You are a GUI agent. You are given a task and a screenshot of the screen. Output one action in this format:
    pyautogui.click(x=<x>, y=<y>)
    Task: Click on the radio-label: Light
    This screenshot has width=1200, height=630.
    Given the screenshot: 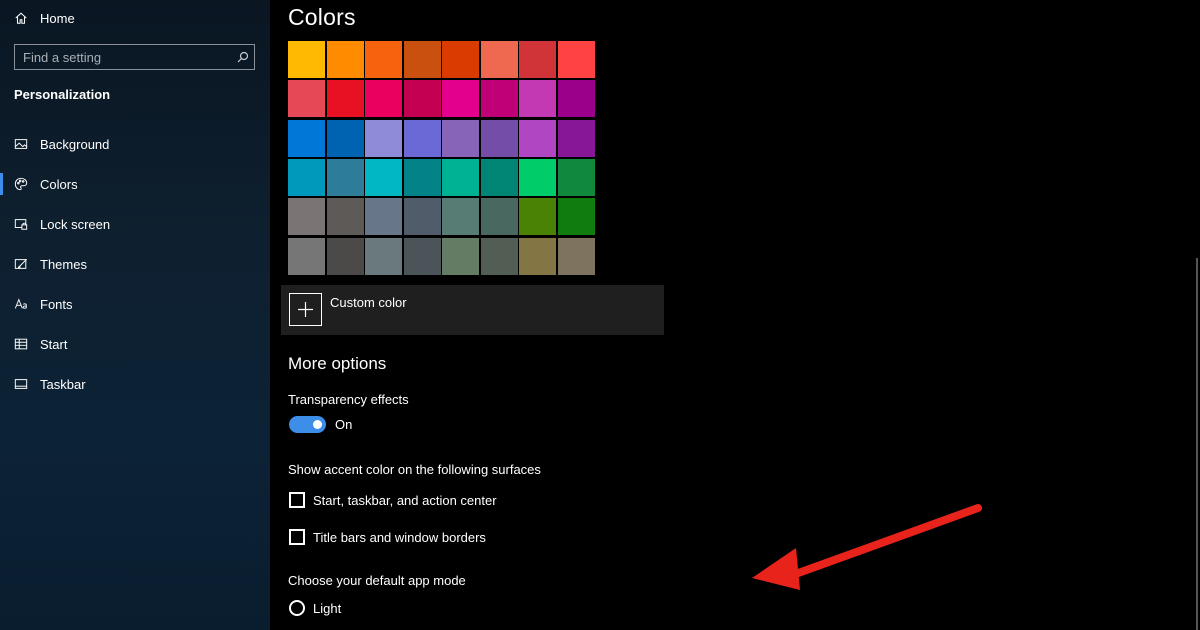 What is the action you would take?
    pyautogui.click(x=327, y=608)
    